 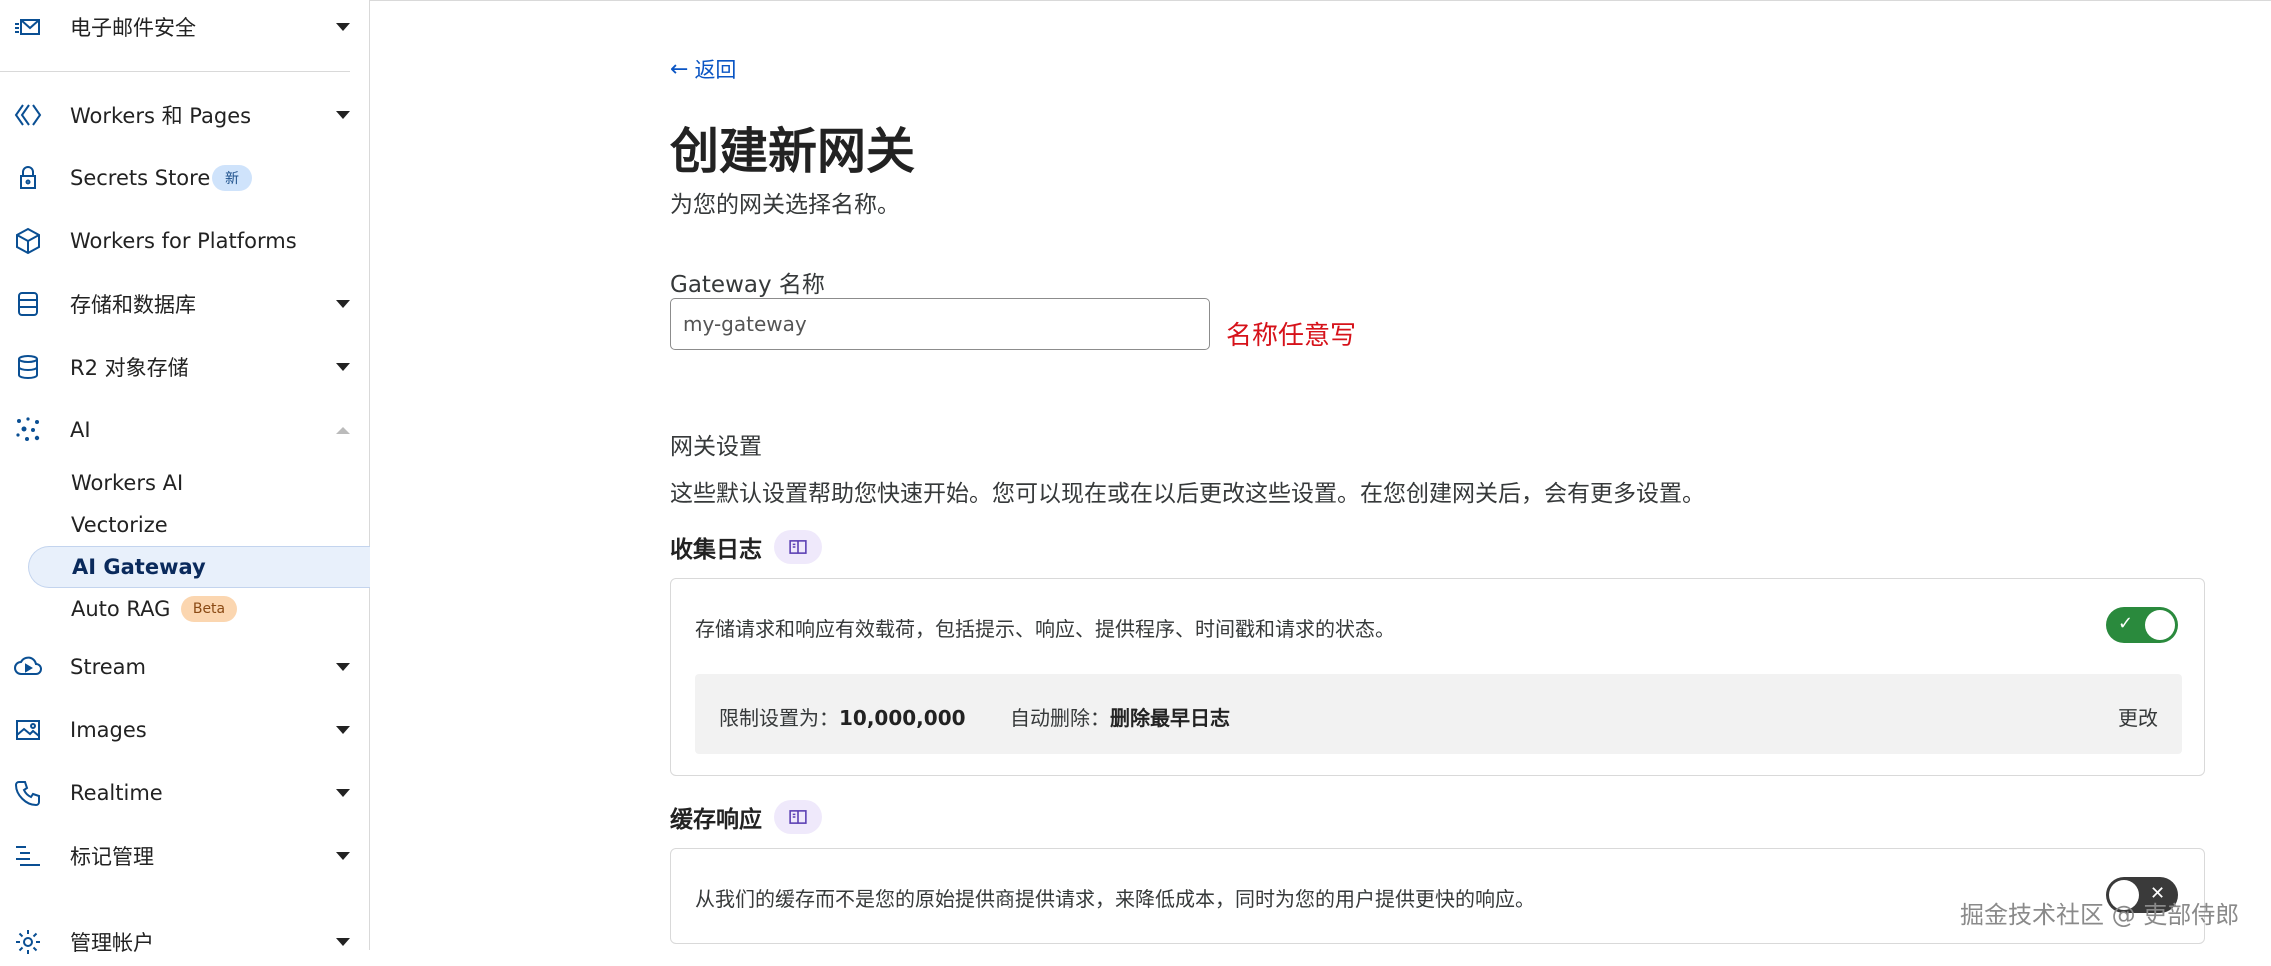 What do you see at coordinates (199, 525) in the screenshot?
I see `sidebar-item-vectorize: Vectorize` at bounding box center [199, 525].